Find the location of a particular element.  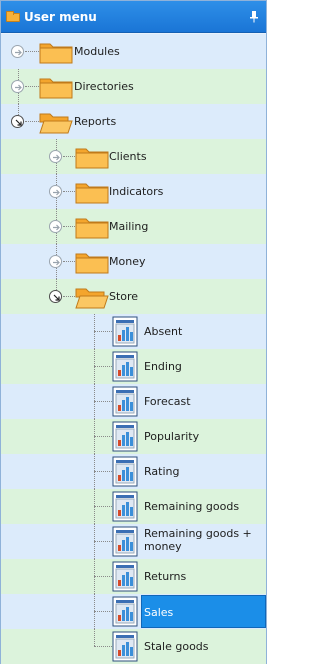

report-item-popularity: Popularity is located at coordinates (133, 436).